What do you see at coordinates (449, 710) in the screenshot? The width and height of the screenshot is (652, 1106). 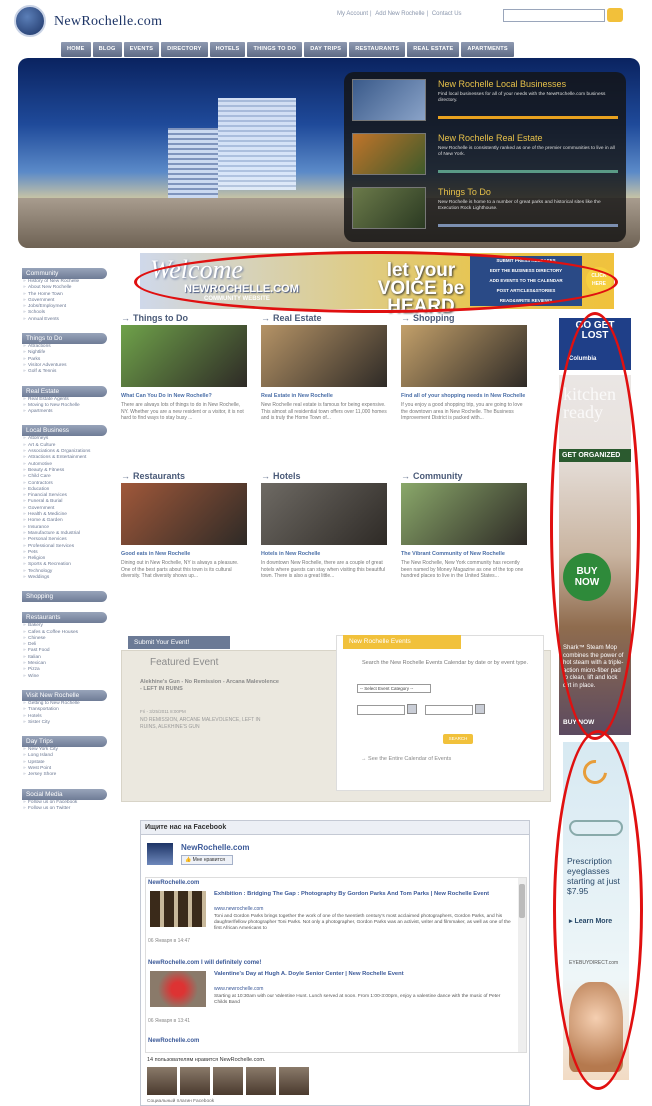 I see `end-date-input` at bounding box center [449, 710].